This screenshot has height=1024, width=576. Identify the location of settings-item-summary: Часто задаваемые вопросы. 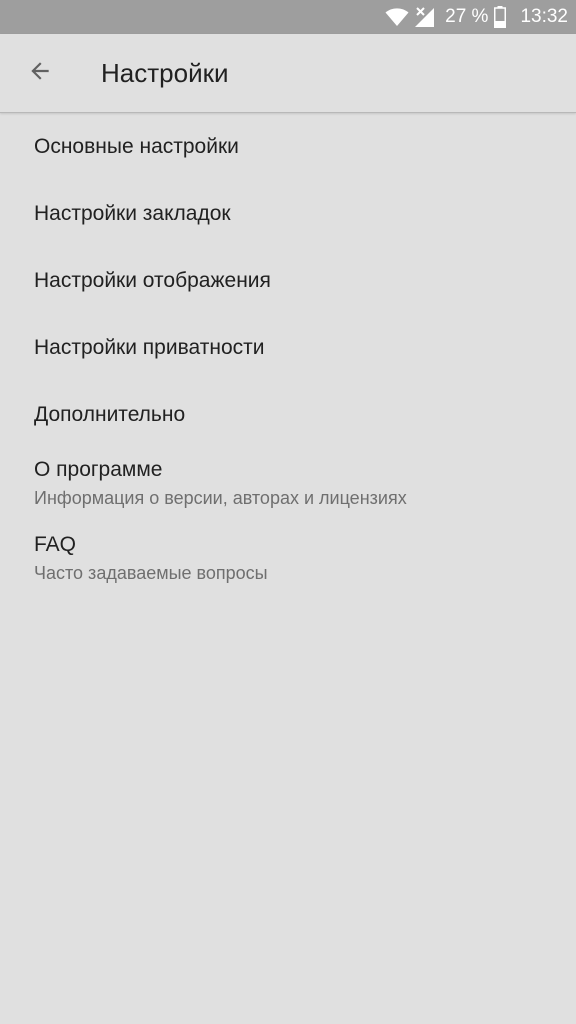
(151, 573).